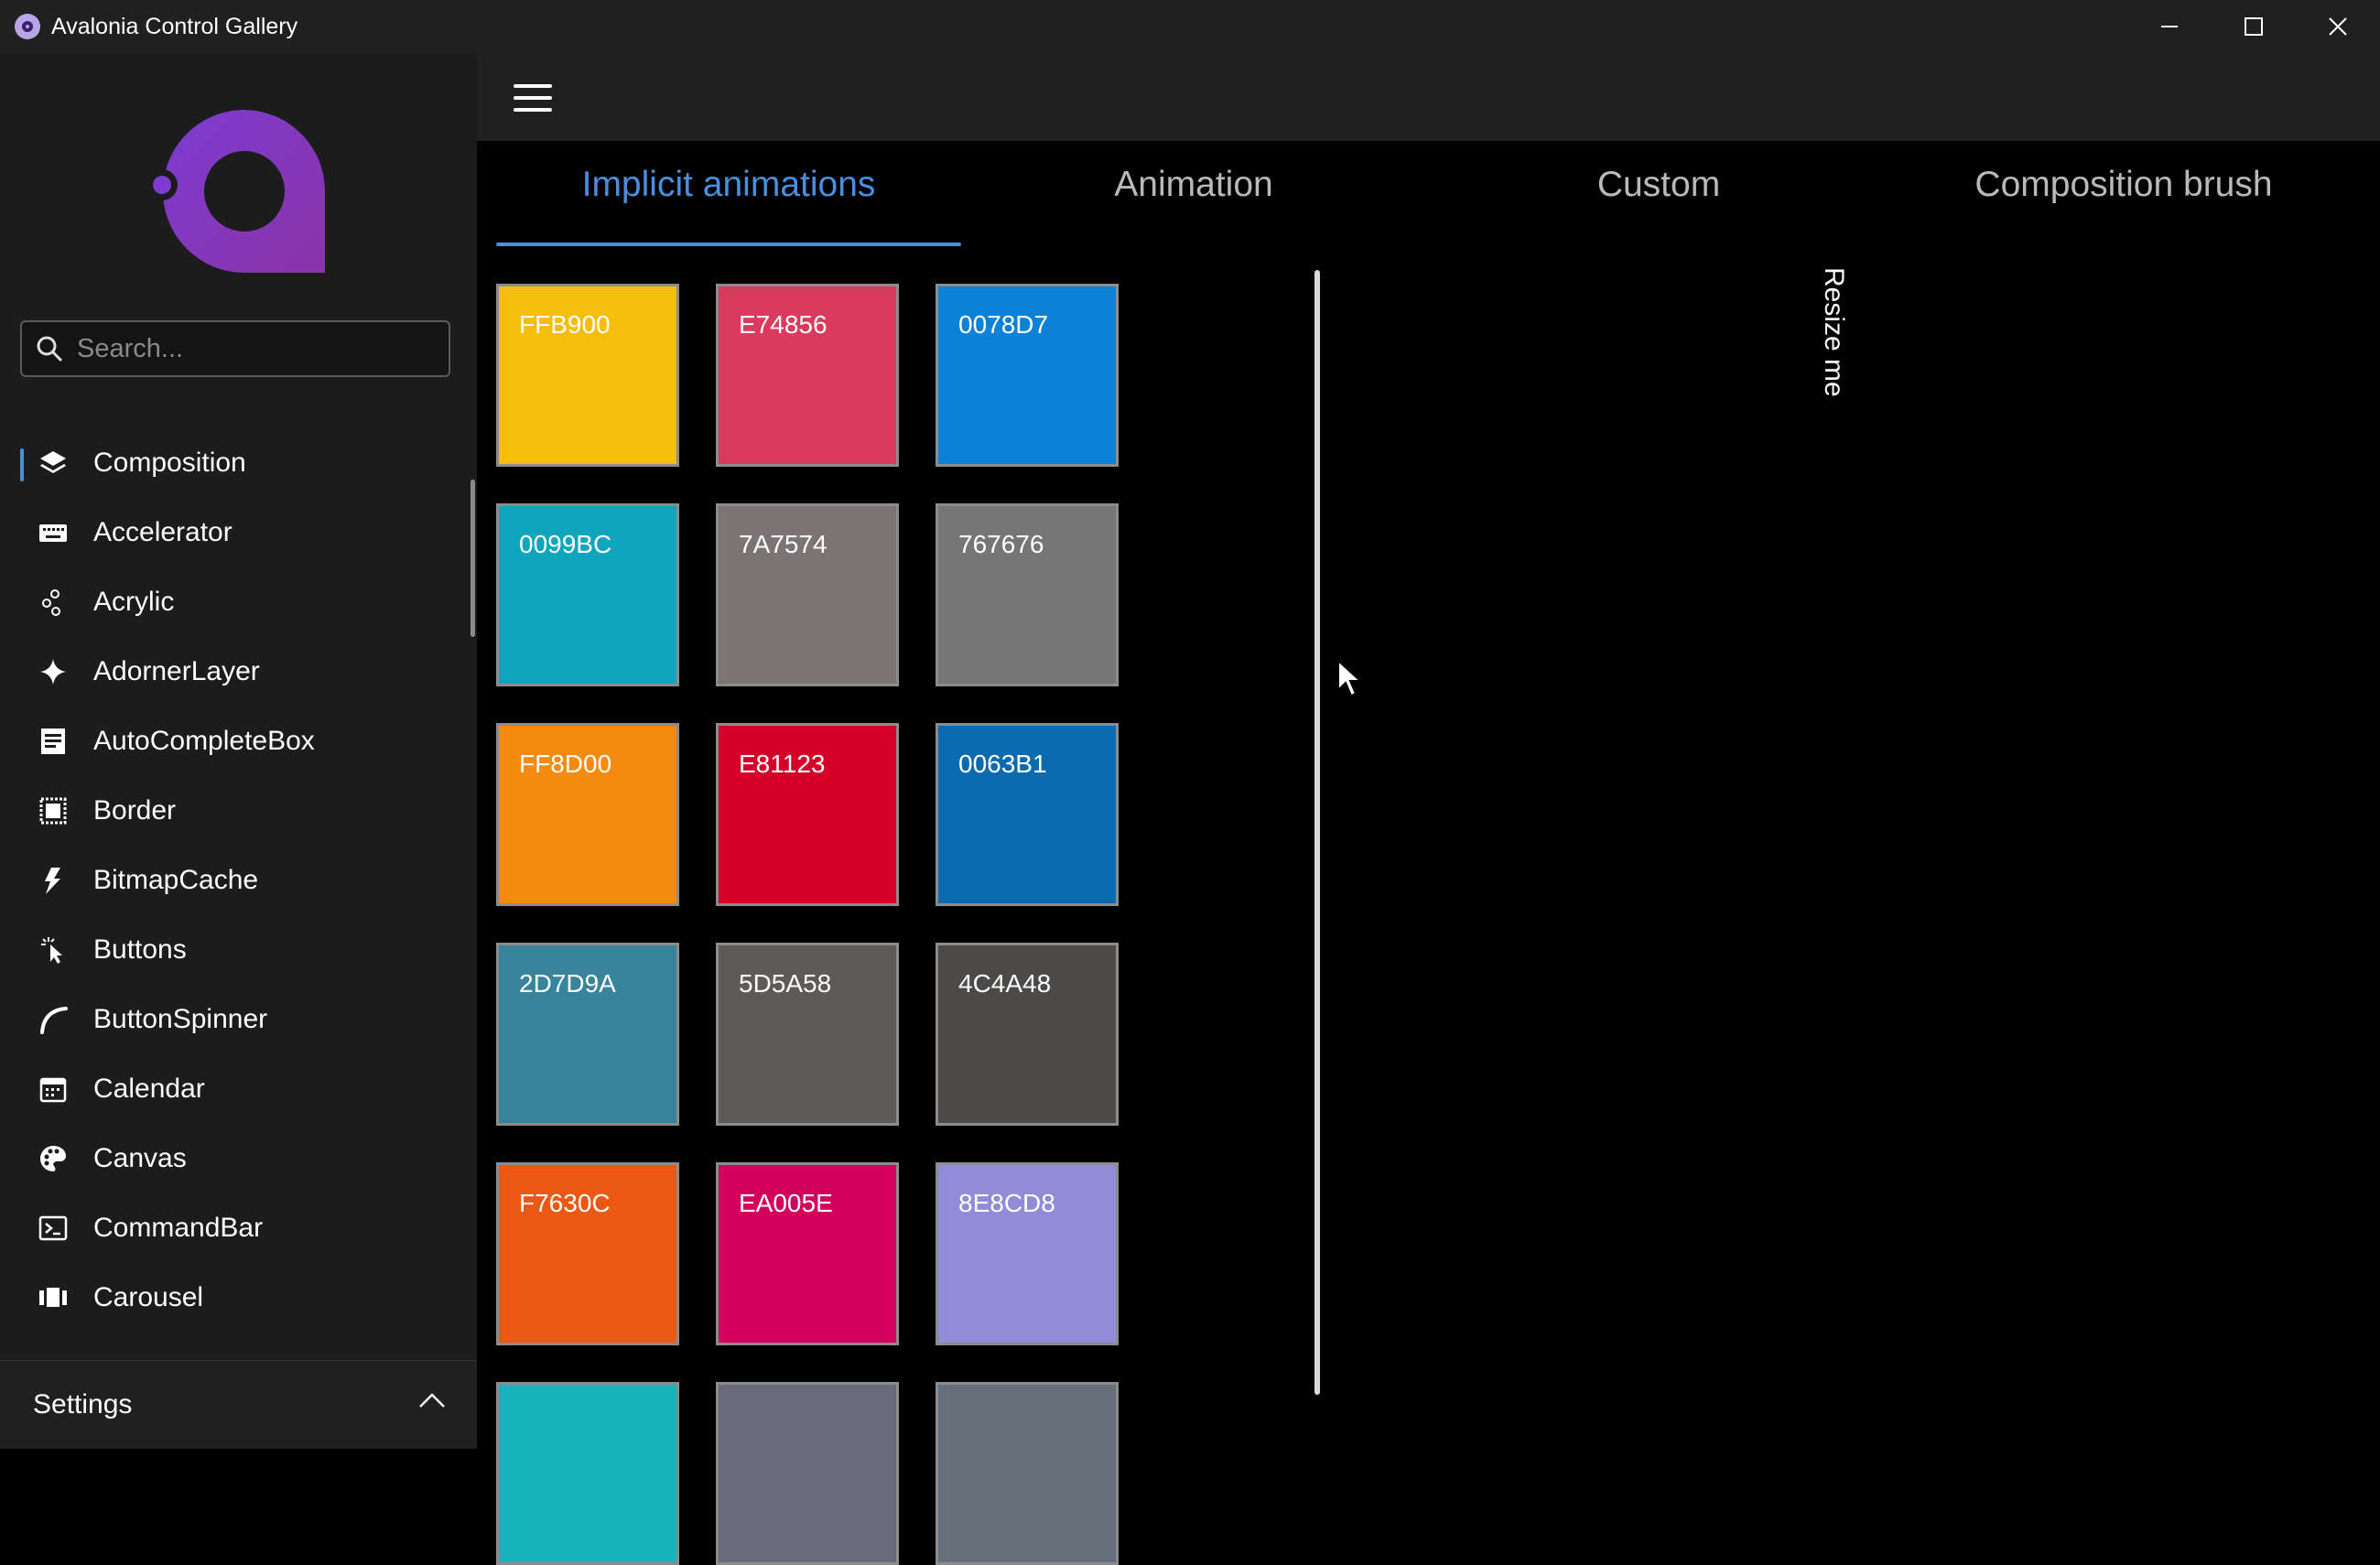 The width and height of the screenshot is (2380, 1565). Describe the element at coordinates (178, 1228) in the screenshot. I see `sidebar-item-label: CommandBar` at that location.